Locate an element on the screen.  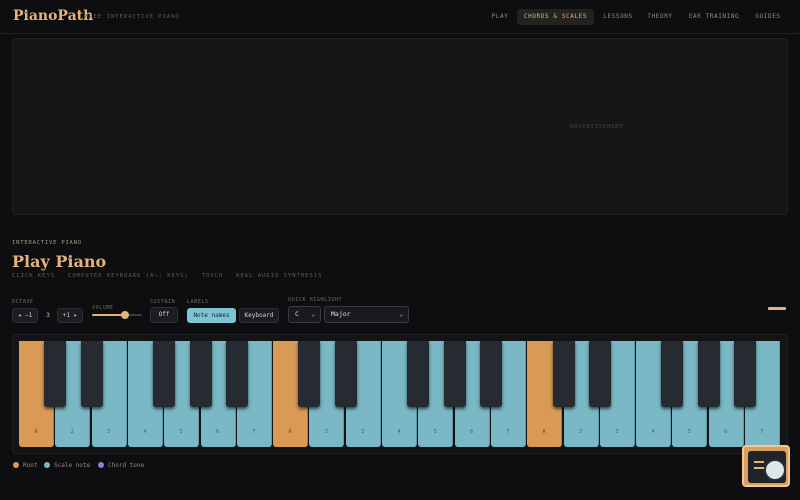
legend-label: Scale note is located at coordinates (72, 465).